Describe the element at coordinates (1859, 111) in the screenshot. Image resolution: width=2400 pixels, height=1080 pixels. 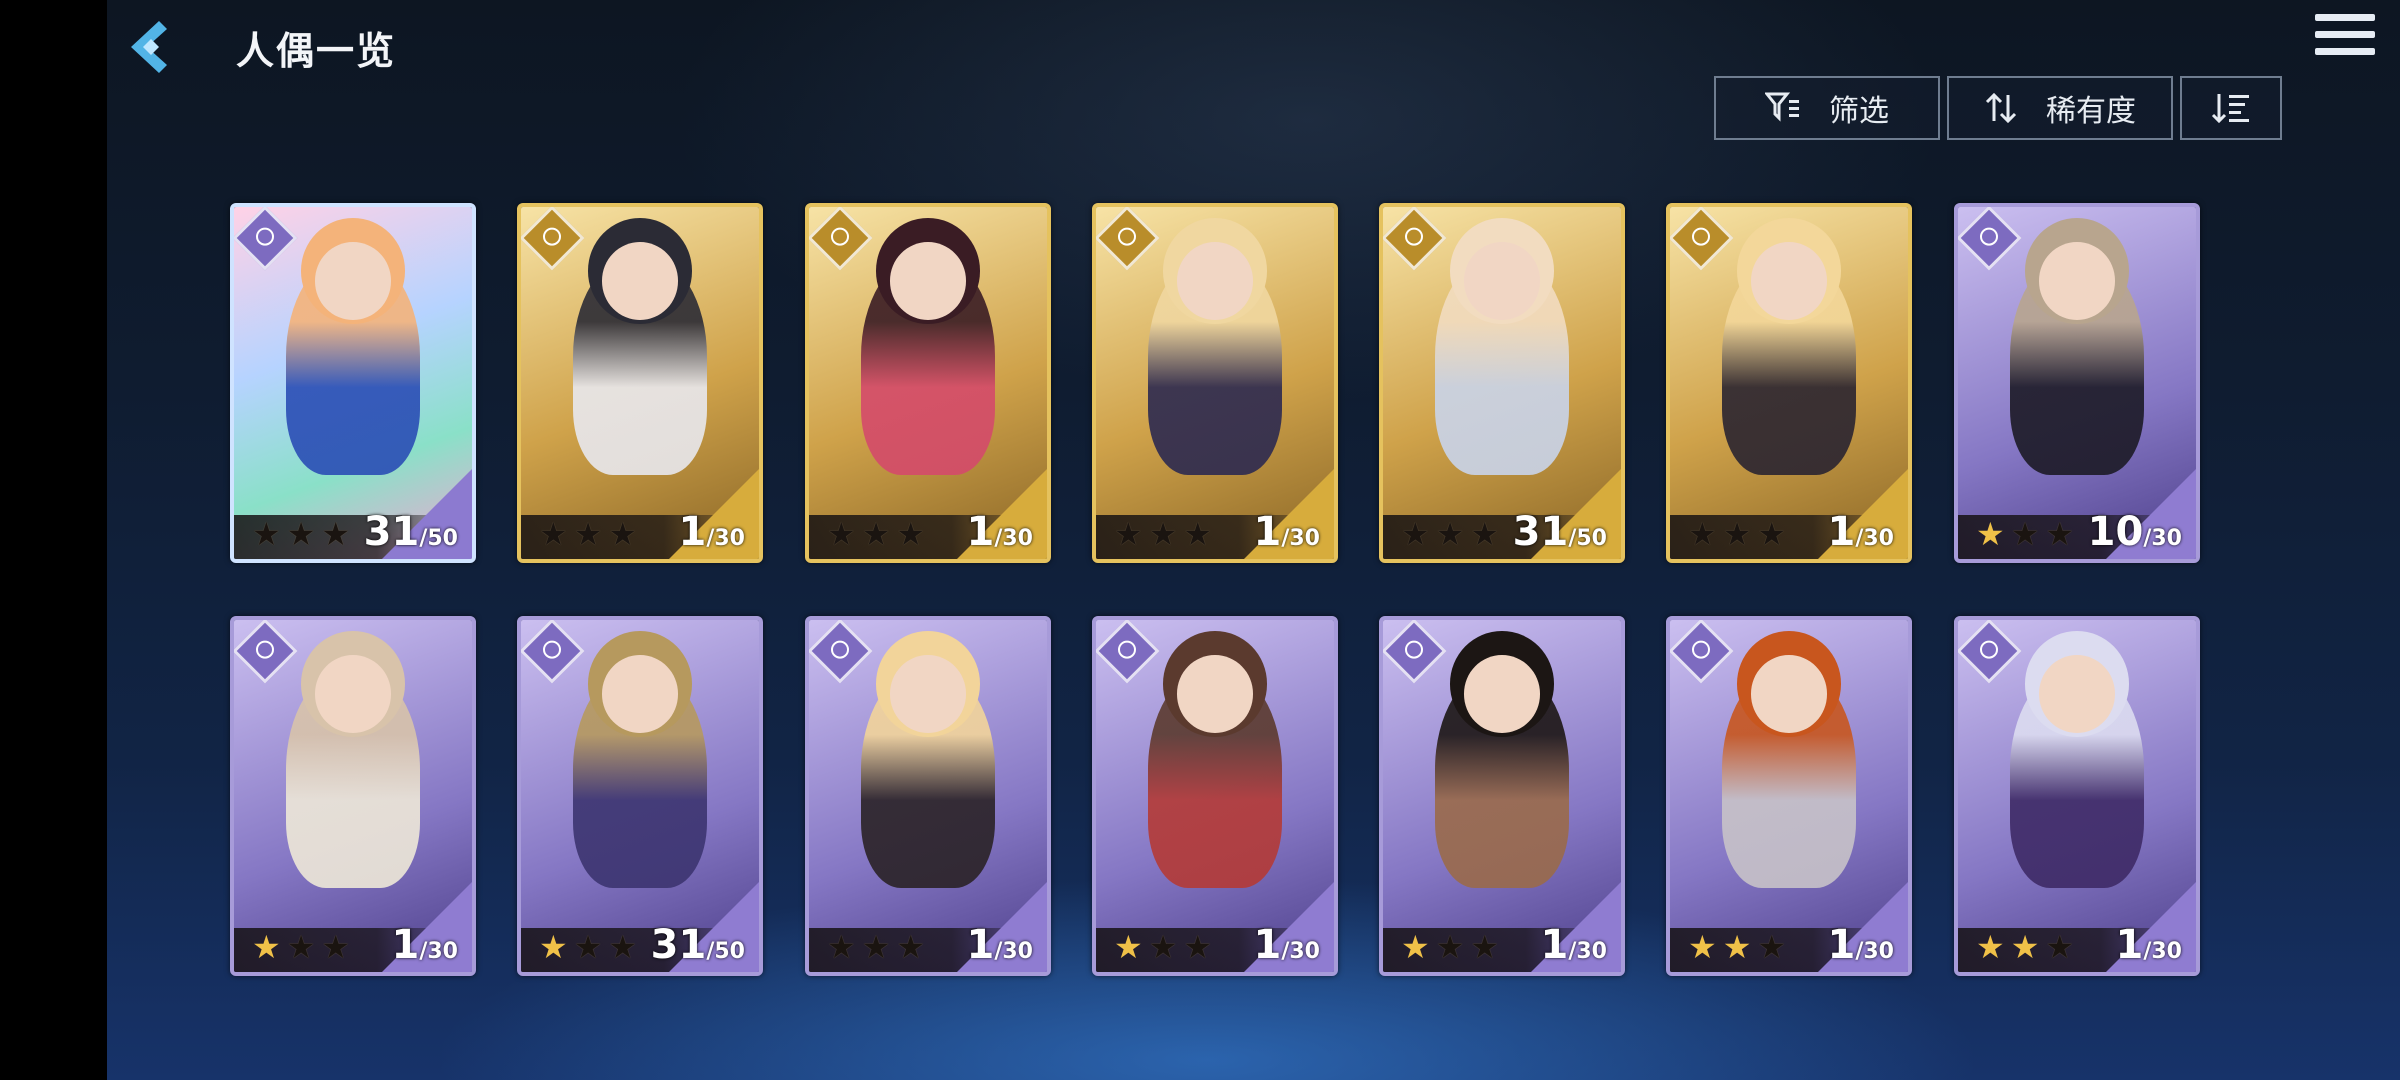
I see `filter-label: 筛选` at that location.